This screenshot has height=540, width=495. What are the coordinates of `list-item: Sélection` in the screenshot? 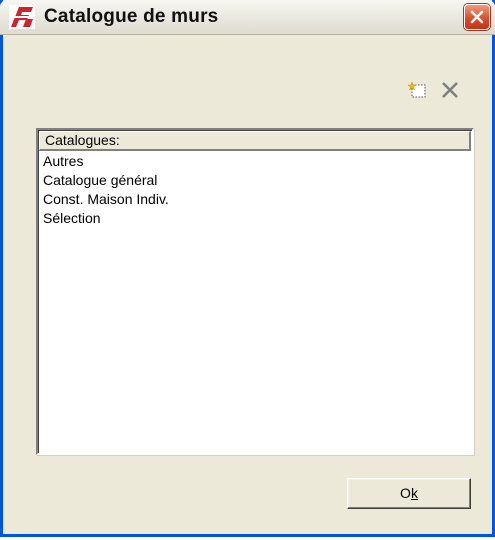 It's located at (106, 218).